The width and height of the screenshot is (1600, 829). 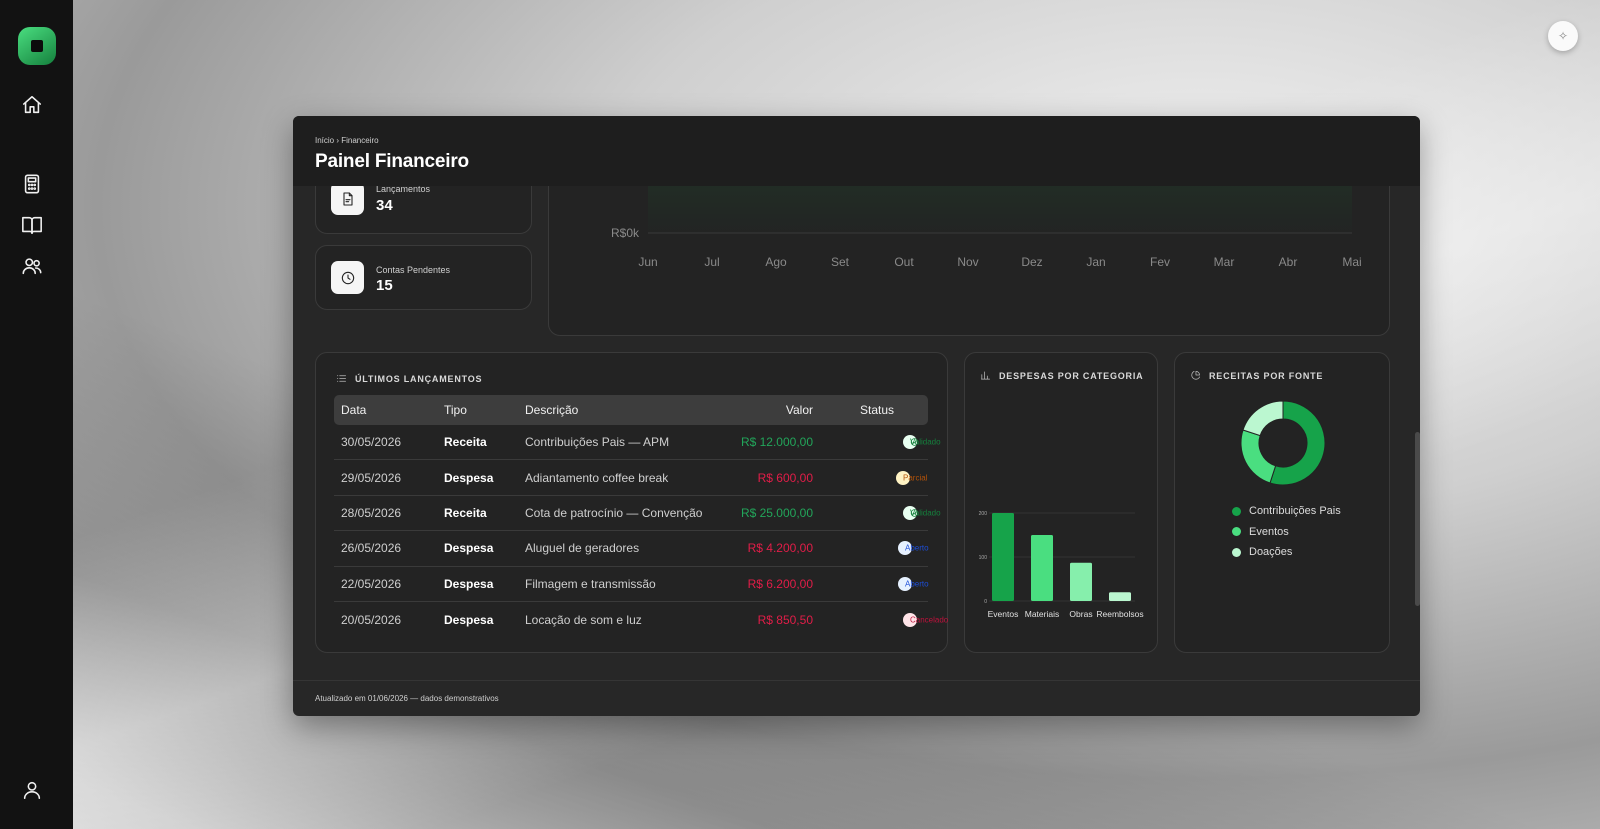 I want to click on breadcrumb: Início › Financeiro, so click(x=347, y=140).